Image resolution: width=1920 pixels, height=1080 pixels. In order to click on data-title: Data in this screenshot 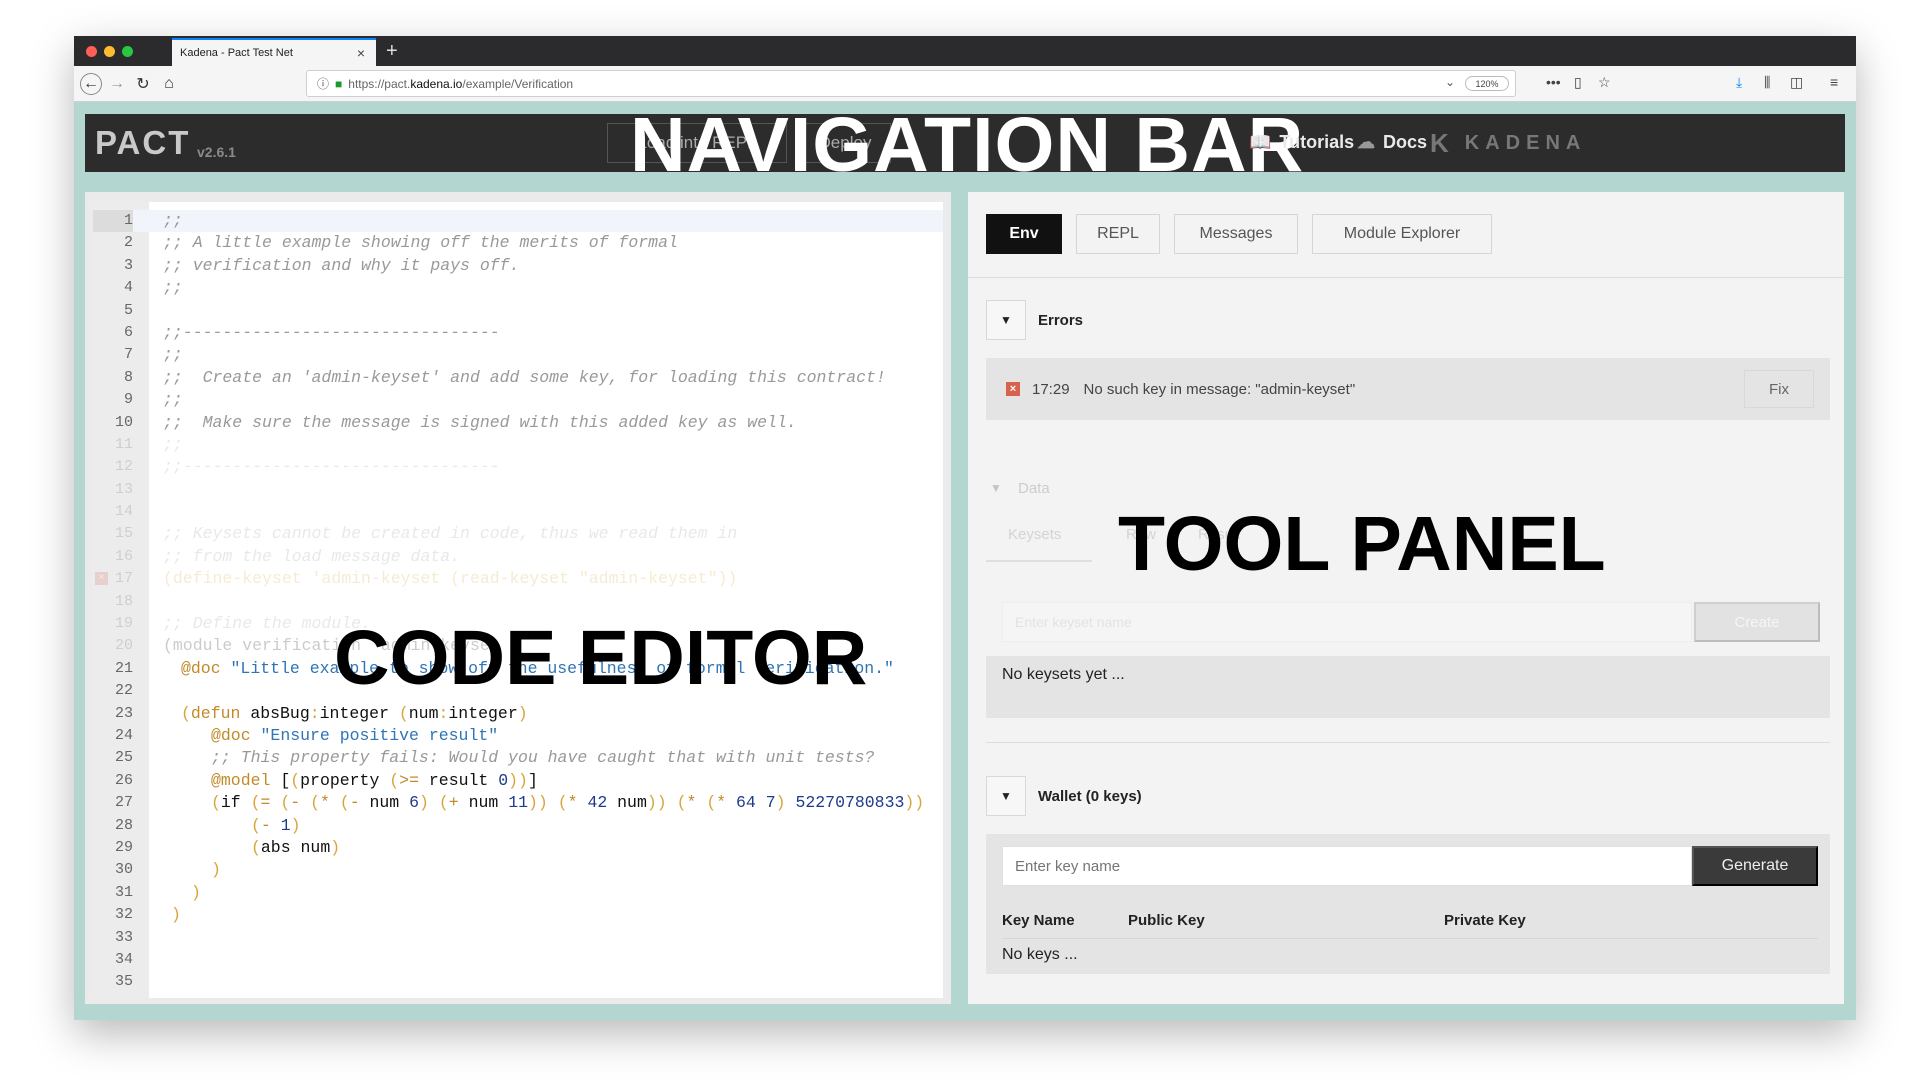, I will do `click(1034, 488)`.